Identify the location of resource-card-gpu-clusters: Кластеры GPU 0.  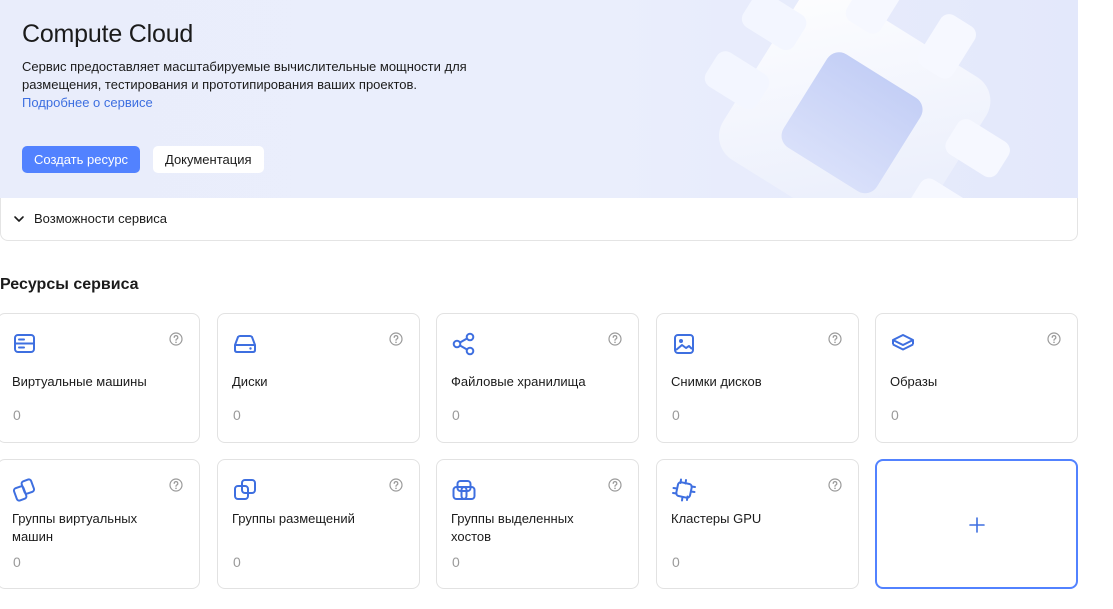
(757, 524).